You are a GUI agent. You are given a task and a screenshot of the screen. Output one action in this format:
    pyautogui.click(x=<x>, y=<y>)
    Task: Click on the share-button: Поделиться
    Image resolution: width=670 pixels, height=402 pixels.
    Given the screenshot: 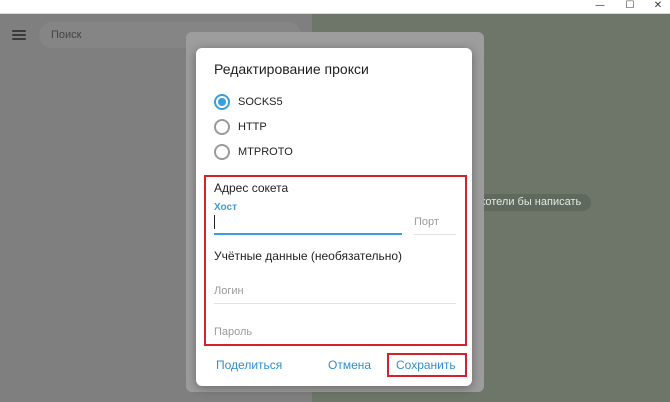 What is the action you would take?
    pyautogui.click(x=249, y=365)
    